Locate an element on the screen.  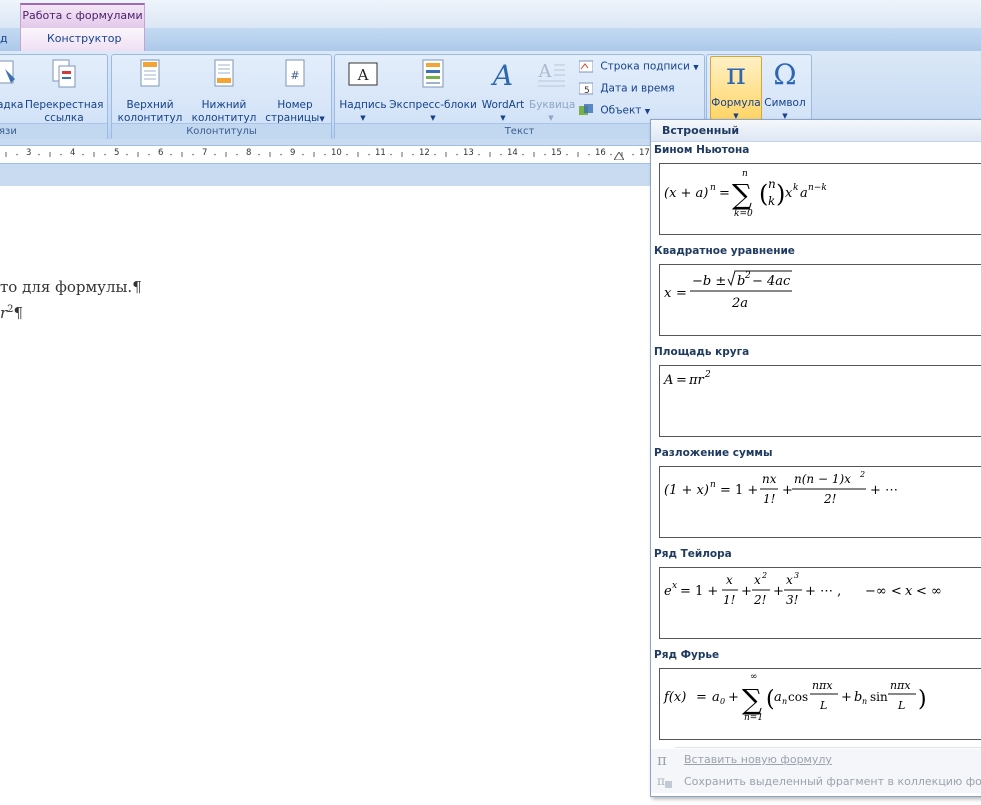
svg-text: k is located at coordinates (771, 201).